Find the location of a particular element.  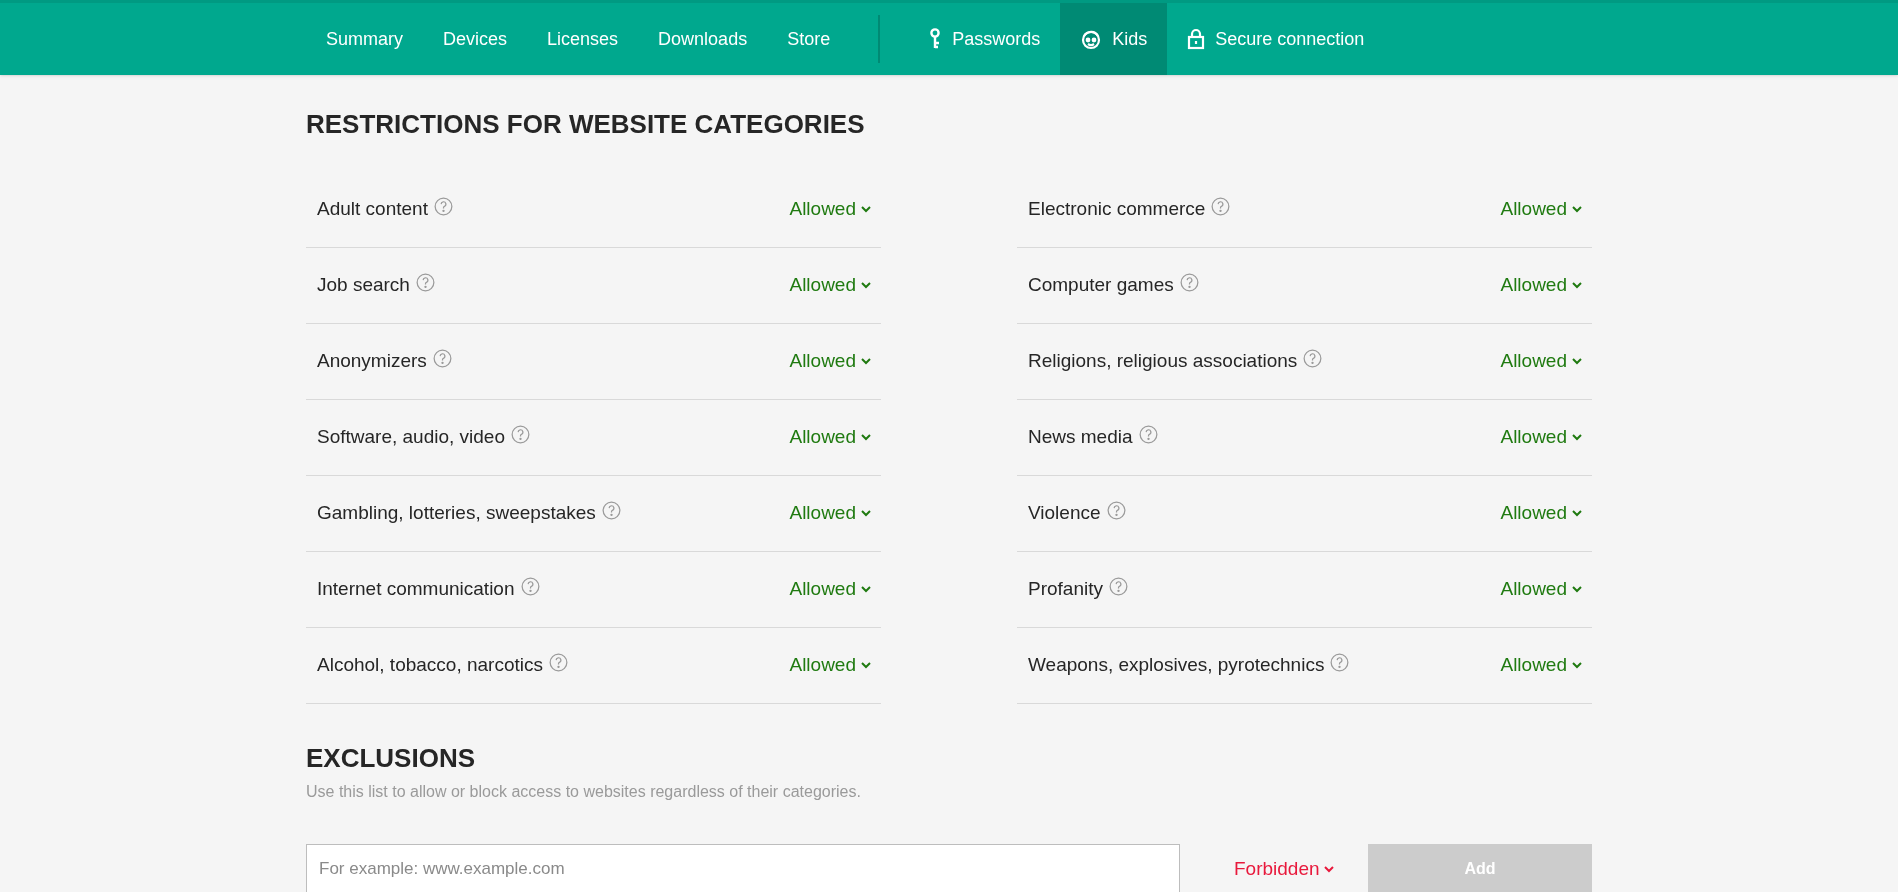

nav-tab: Summary is located at coordinates (364, 39).